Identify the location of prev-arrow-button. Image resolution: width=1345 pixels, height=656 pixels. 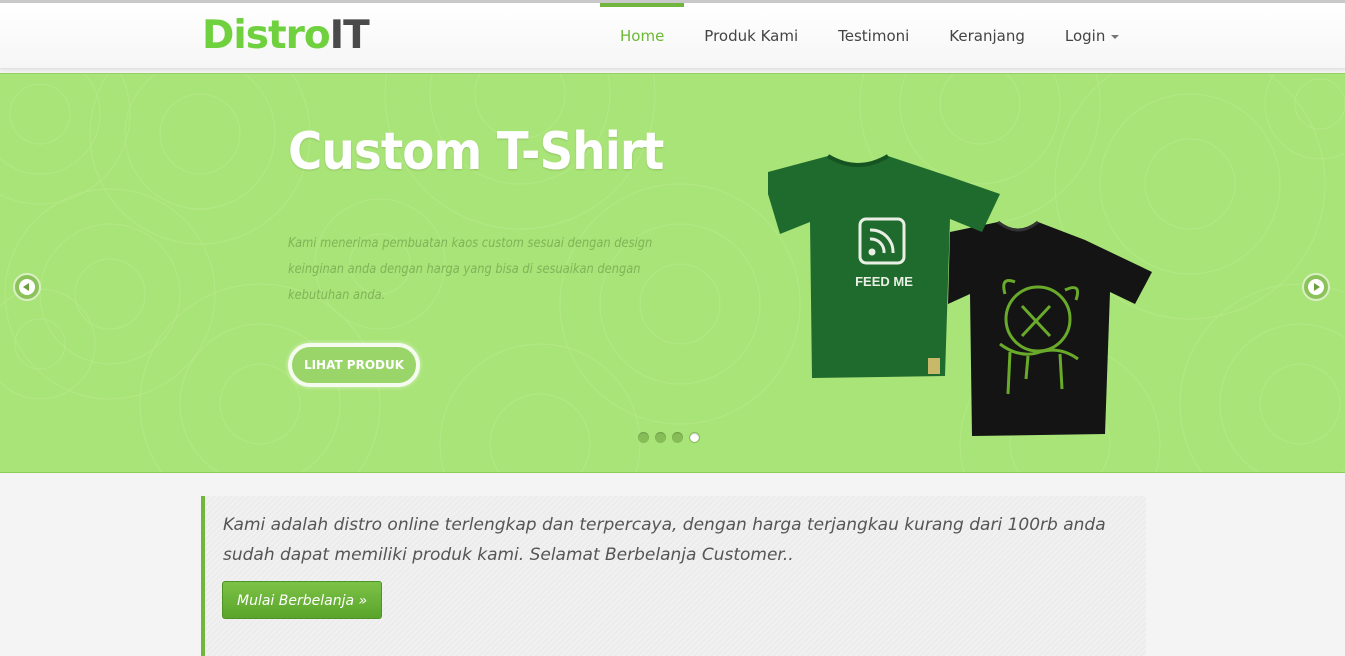
(27, 287).